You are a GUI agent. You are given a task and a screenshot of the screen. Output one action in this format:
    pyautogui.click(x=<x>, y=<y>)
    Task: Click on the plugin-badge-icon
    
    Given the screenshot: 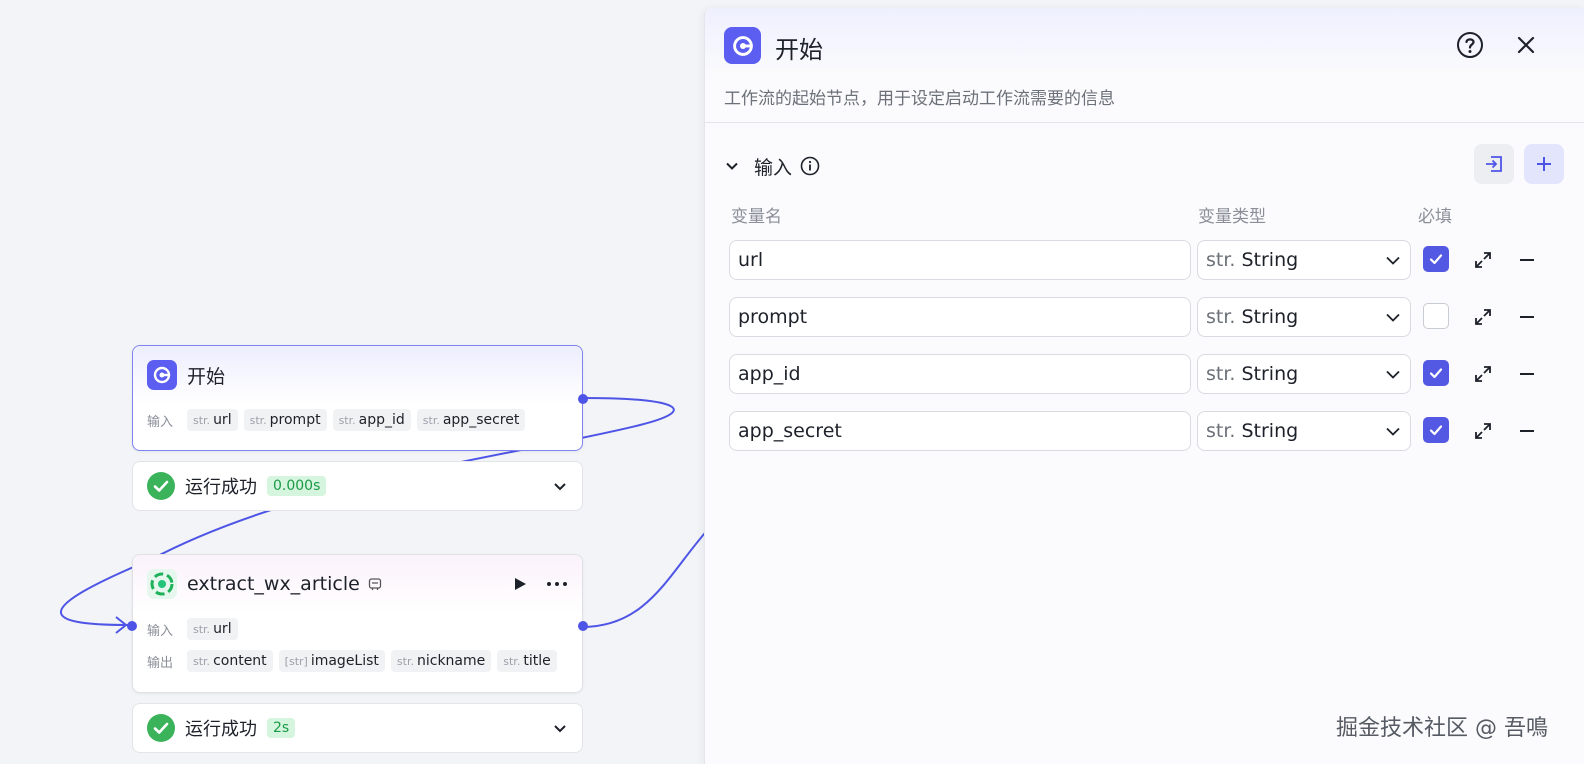 What is the action you would take?
    pyautogui.click(x=374, y=584)
    